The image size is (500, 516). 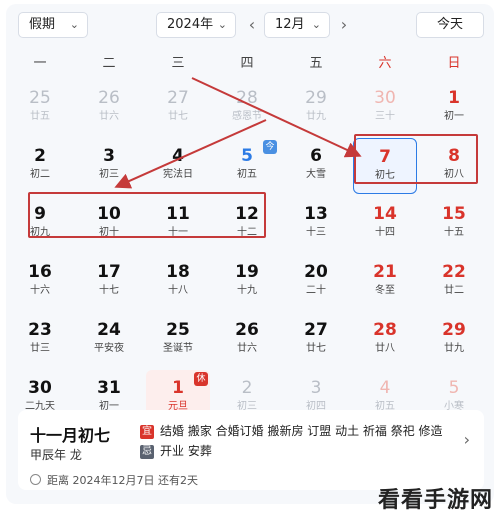 I want to click on suitable-row: 宜结婚 搬家 合婚订婚 搬新房 订盟 动土 祈福 祭祀 修造, so click(x=291, y=430).